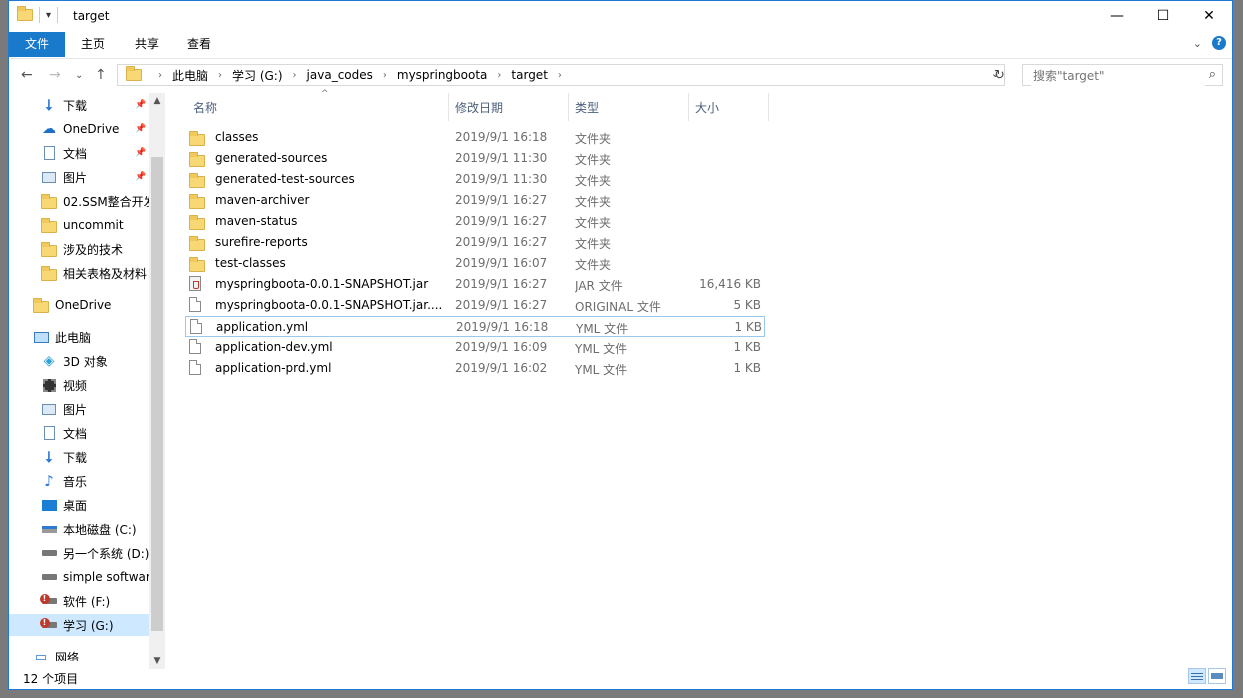 The image size is (1243, 698). Describe the element at coordinates (1217, 676) in the screenshot. I see `large-icons-view-icon` at that location.